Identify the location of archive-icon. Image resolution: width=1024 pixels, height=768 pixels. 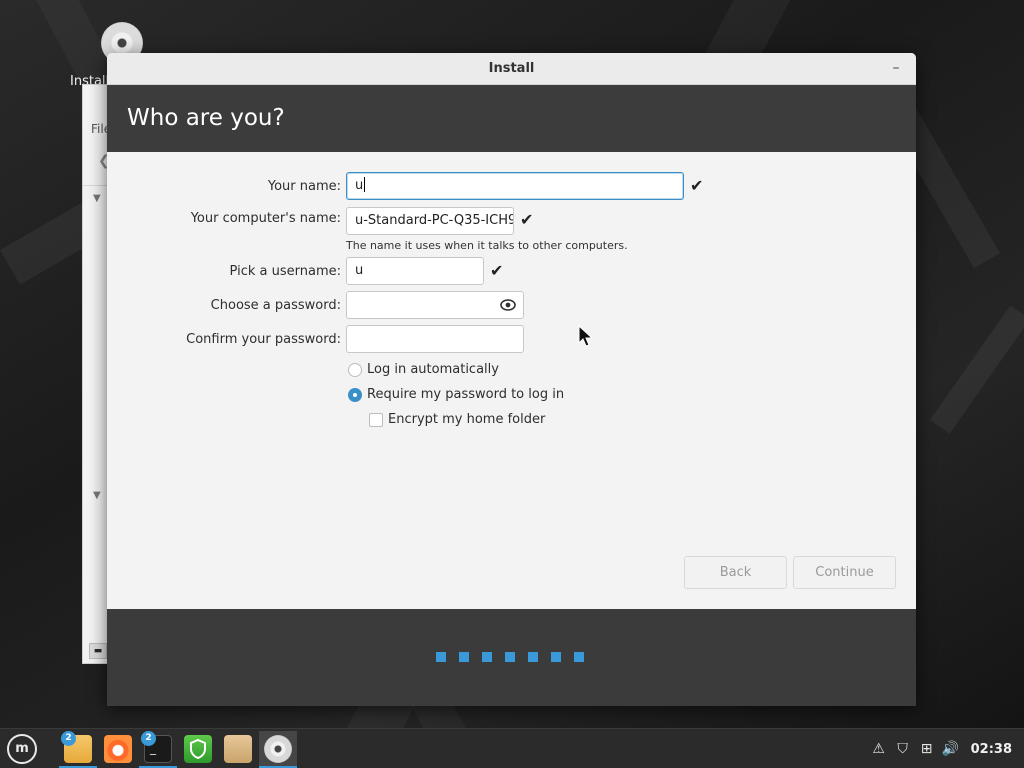
(238, 749).